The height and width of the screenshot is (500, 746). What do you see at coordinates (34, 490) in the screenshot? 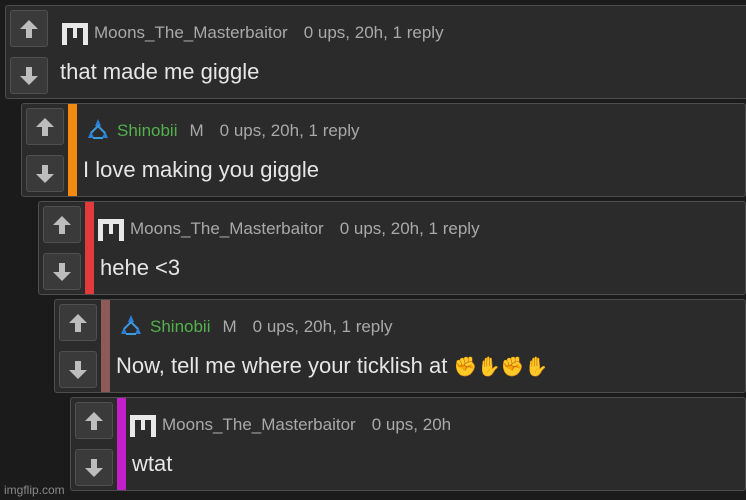
I see `watermark: imgflip.com` at bounding box center [34, 490].